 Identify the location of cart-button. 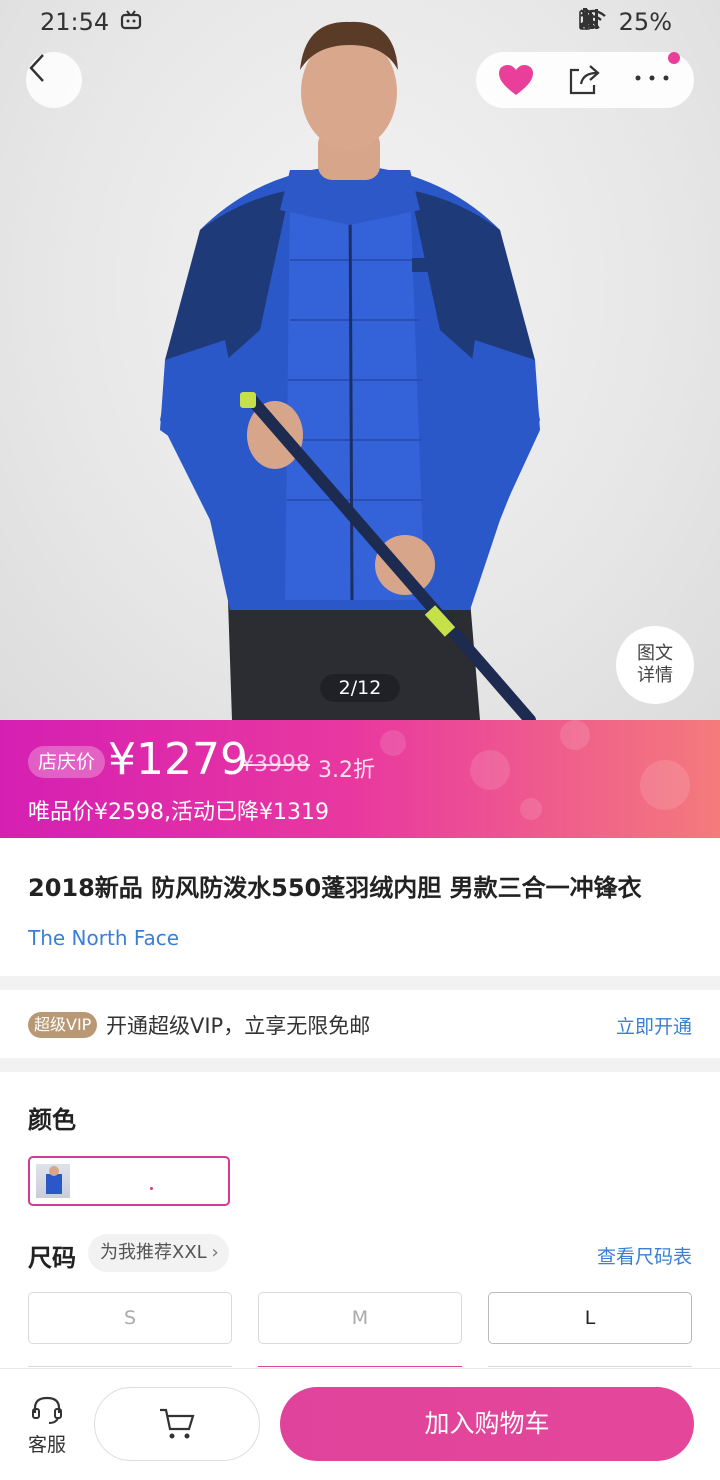
(177, 1424).